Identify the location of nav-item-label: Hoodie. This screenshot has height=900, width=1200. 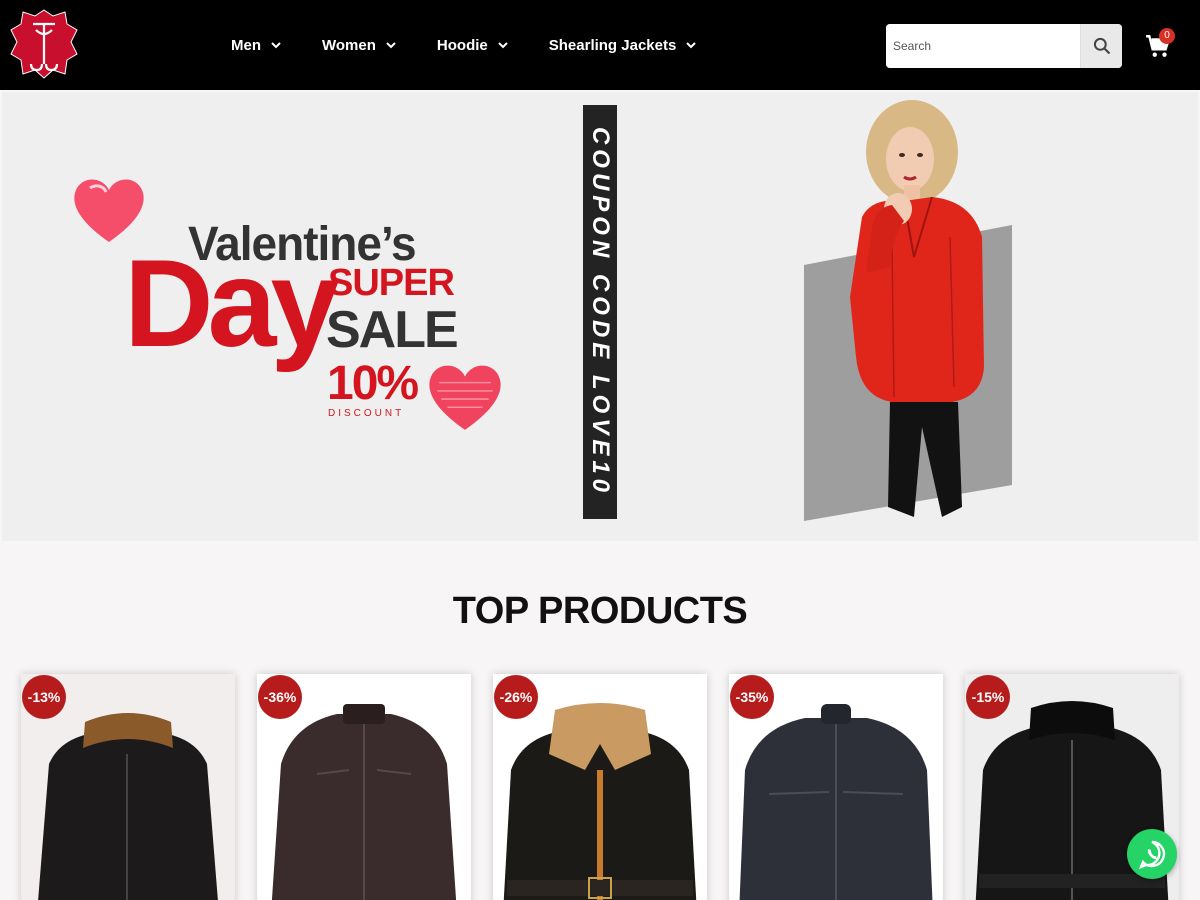
(462, 45).